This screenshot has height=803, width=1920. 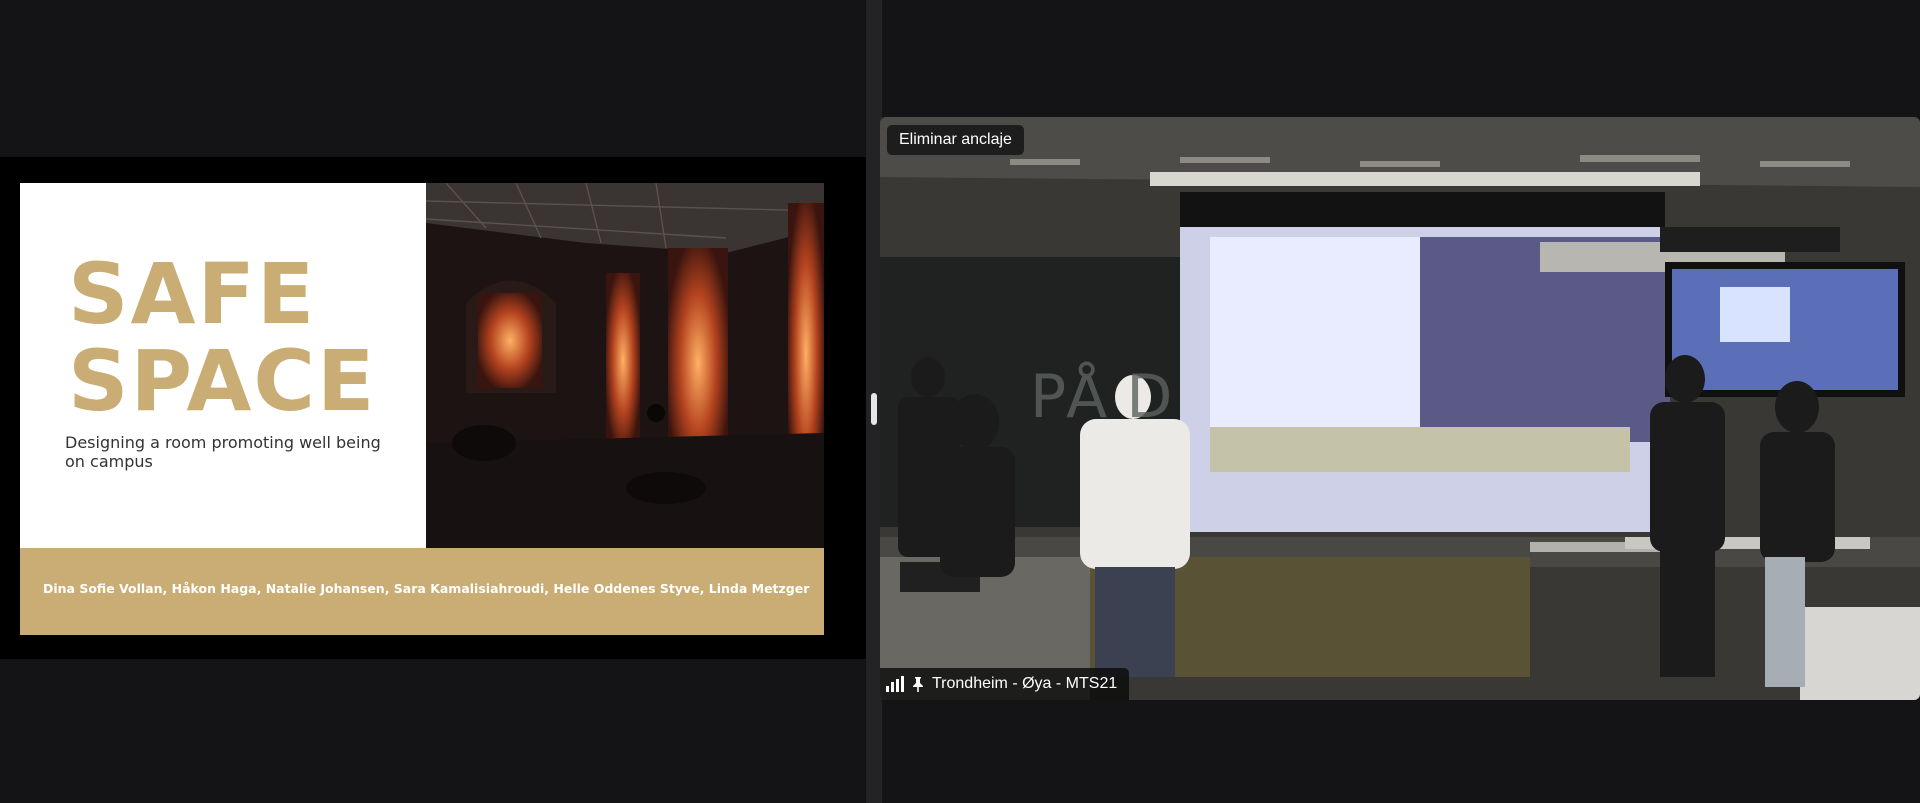 I want to click on participant-name-bar: Trondheim - Øya - MTS21, so click(x=1005, y=684).